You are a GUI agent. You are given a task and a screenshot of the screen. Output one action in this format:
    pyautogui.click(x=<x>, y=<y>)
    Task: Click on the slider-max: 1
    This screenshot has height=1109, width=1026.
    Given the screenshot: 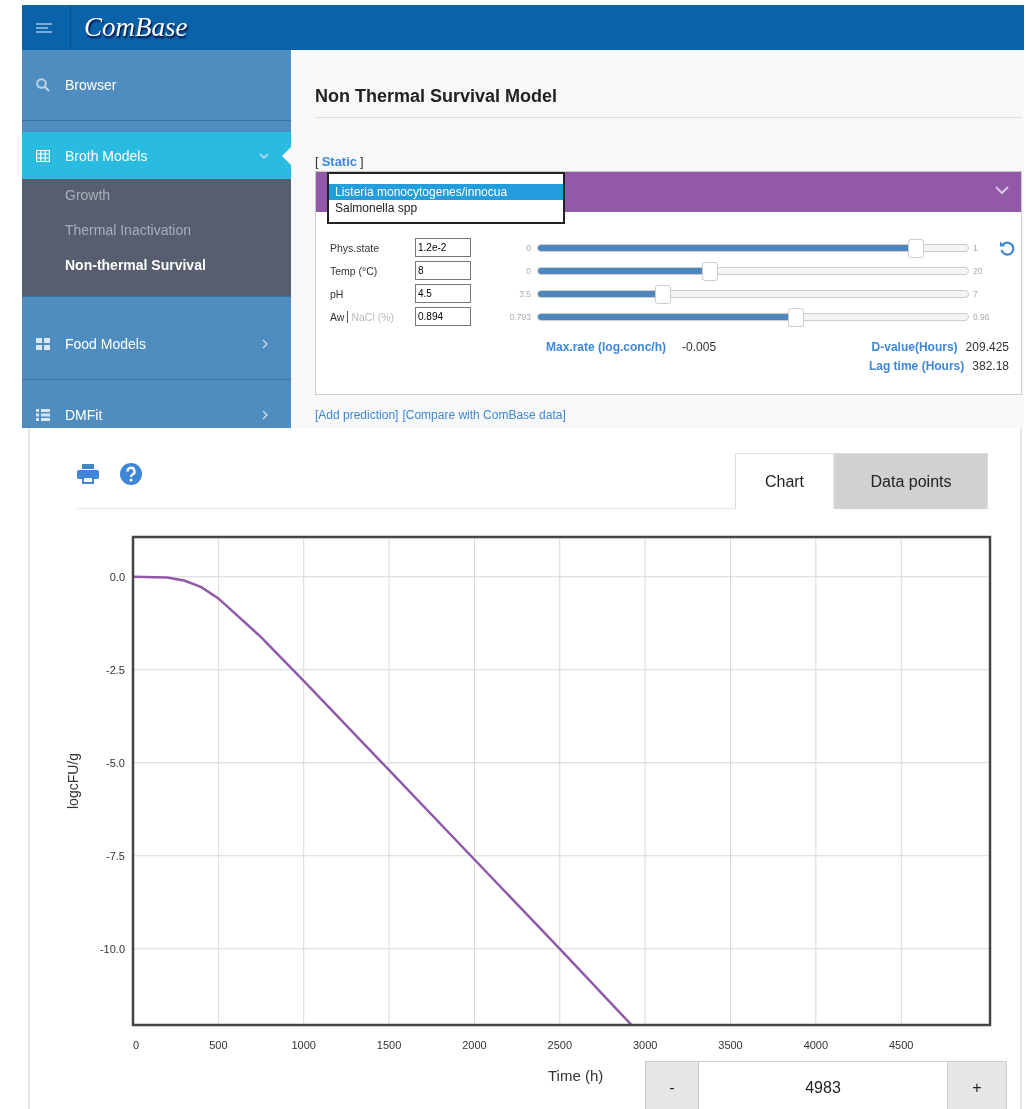 What is the action you would take?
    pyautogui.click(x=975, y=247)
    